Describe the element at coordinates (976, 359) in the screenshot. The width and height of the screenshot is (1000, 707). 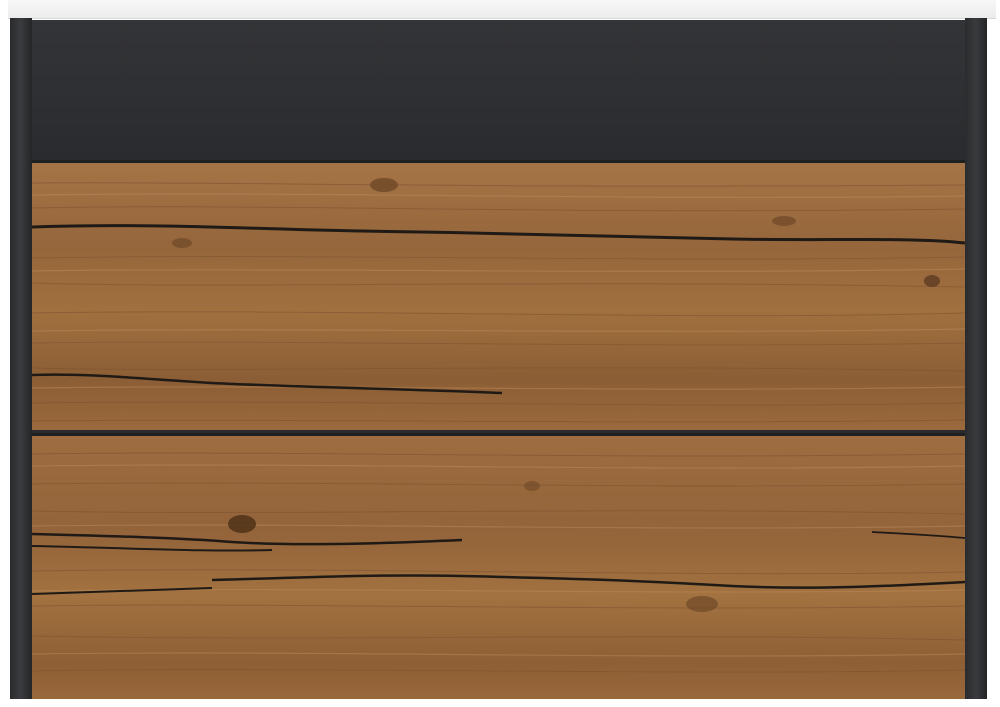
I see `right-frame-leg` at that location.